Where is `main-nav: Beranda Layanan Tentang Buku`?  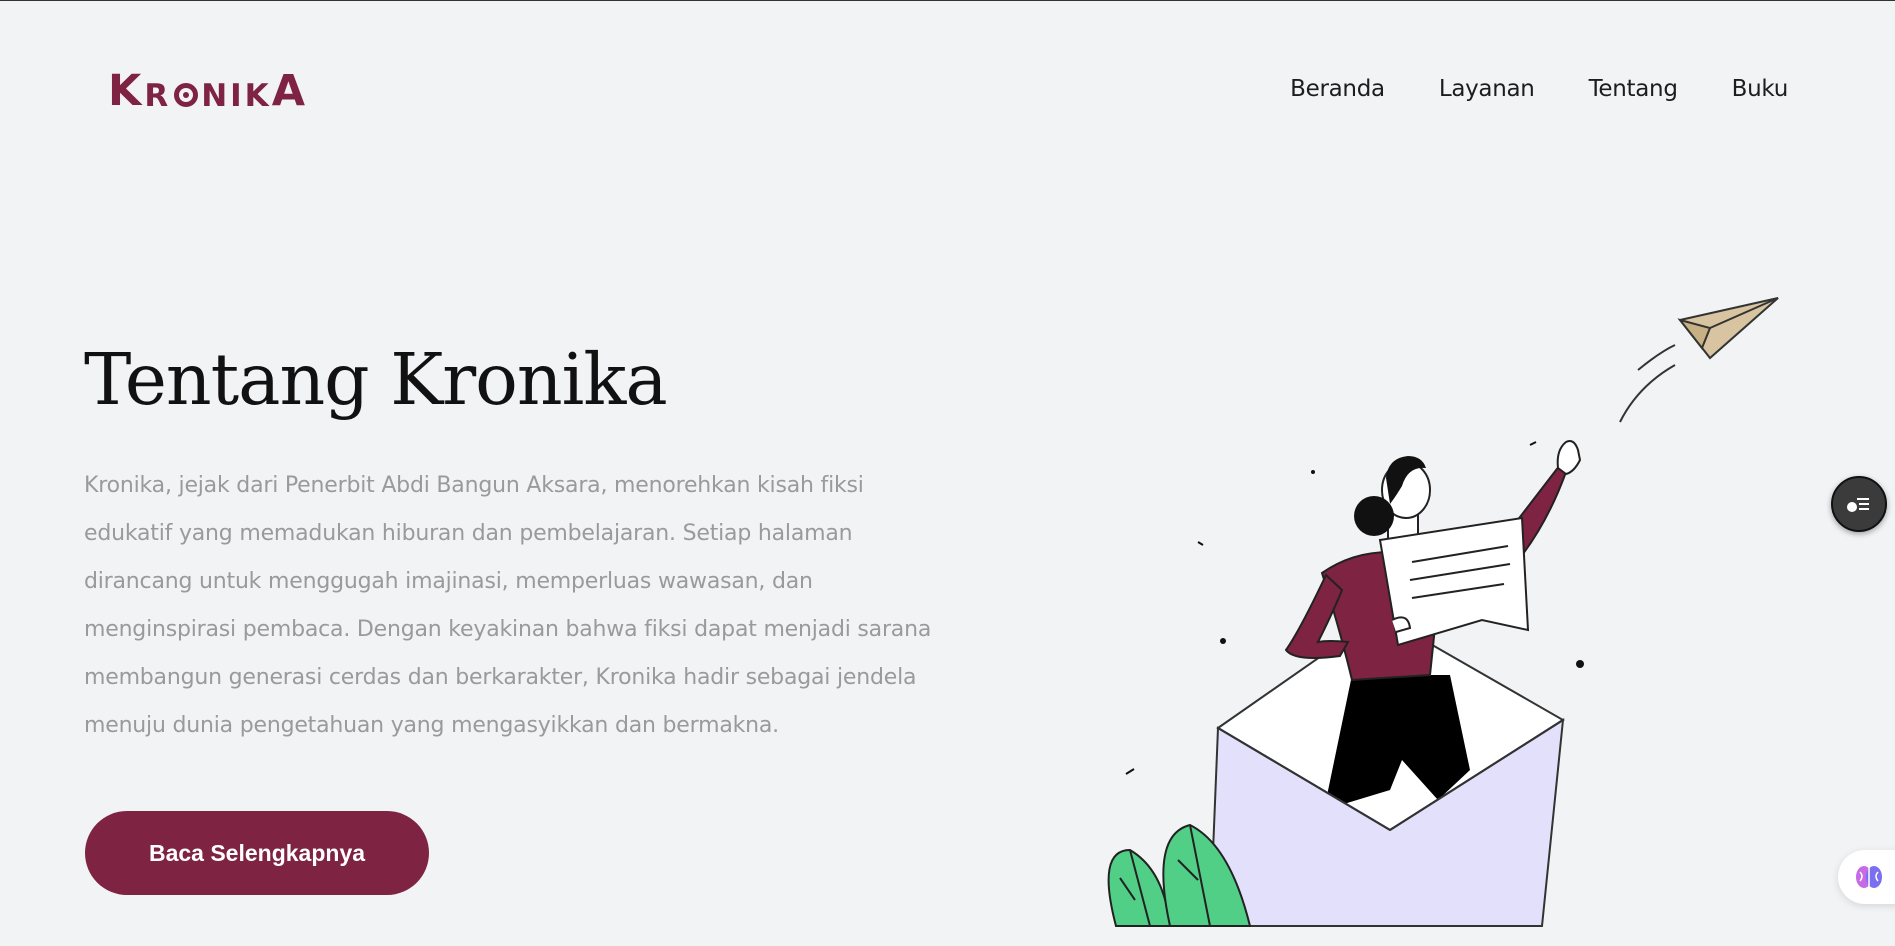 main-nav: Beranda Layanan Tentang Buku is located at coordinates (1539, 89).